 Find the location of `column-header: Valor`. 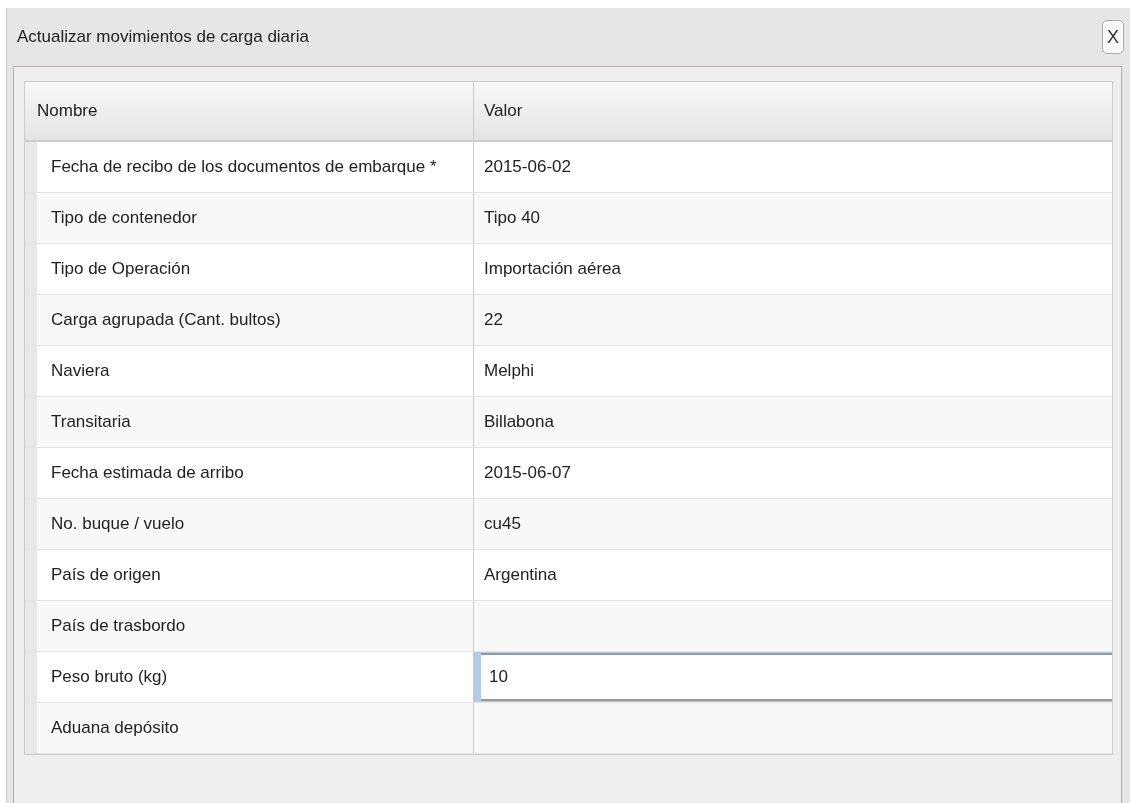

column-header: Valor is located at coordinates (792, 112).